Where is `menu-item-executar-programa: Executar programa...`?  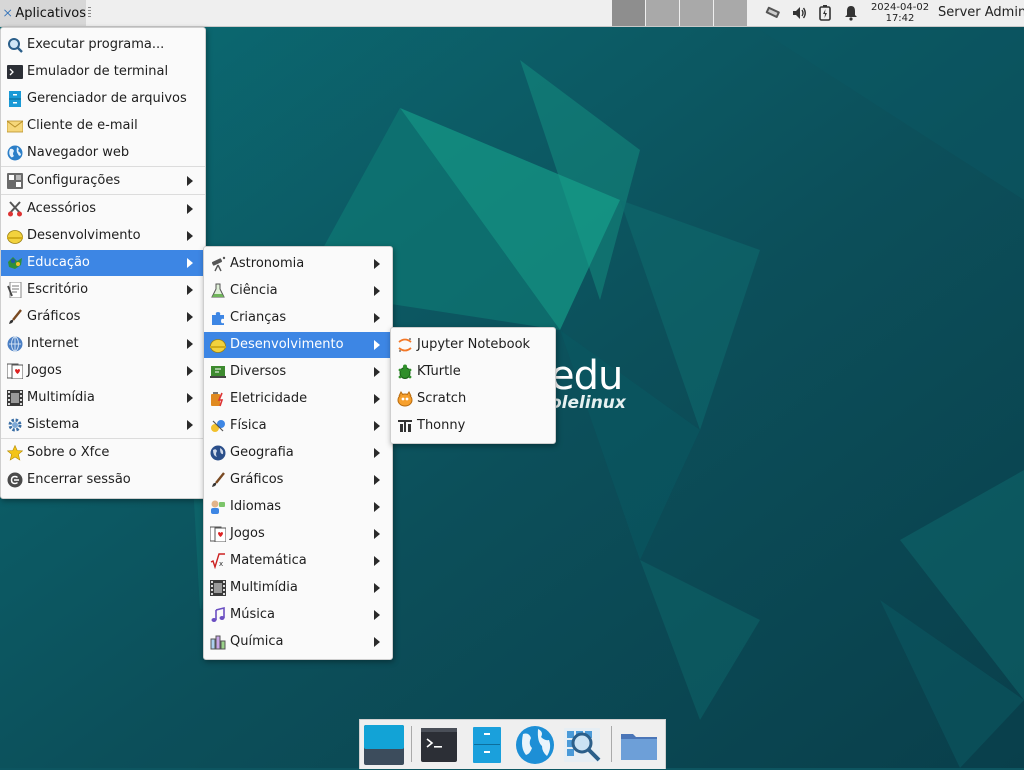 menu-item-executar-programa: Executar programa... is located at coordinates (103, 45).